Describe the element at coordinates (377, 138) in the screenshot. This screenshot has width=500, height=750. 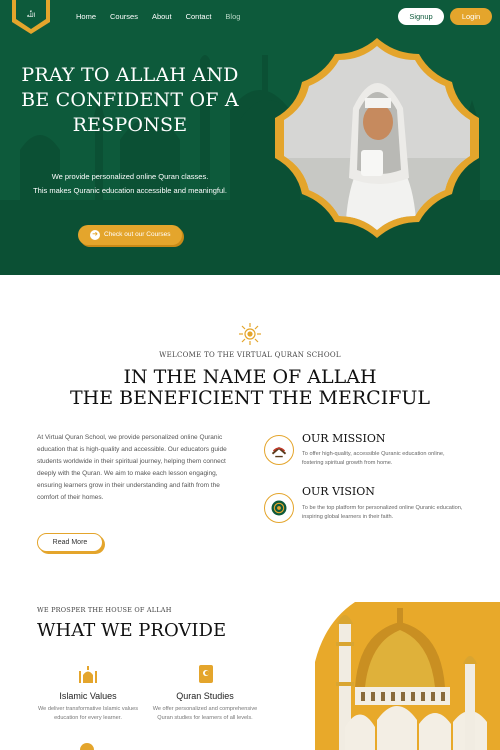
I see `hero-portrait-frame` at that location.